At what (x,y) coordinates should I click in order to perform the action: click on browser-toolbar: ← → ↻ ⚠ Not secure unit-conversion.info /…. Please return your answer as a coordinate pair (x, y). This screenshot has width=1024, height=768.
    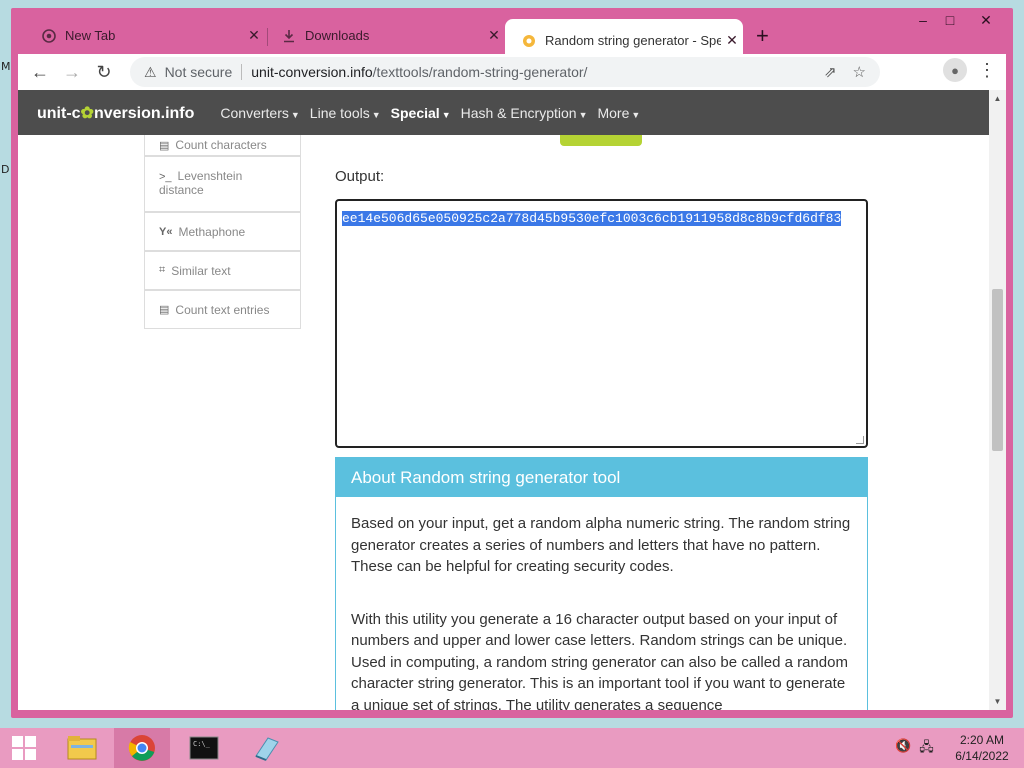
    Looking at the image, I should click on (512, 72).